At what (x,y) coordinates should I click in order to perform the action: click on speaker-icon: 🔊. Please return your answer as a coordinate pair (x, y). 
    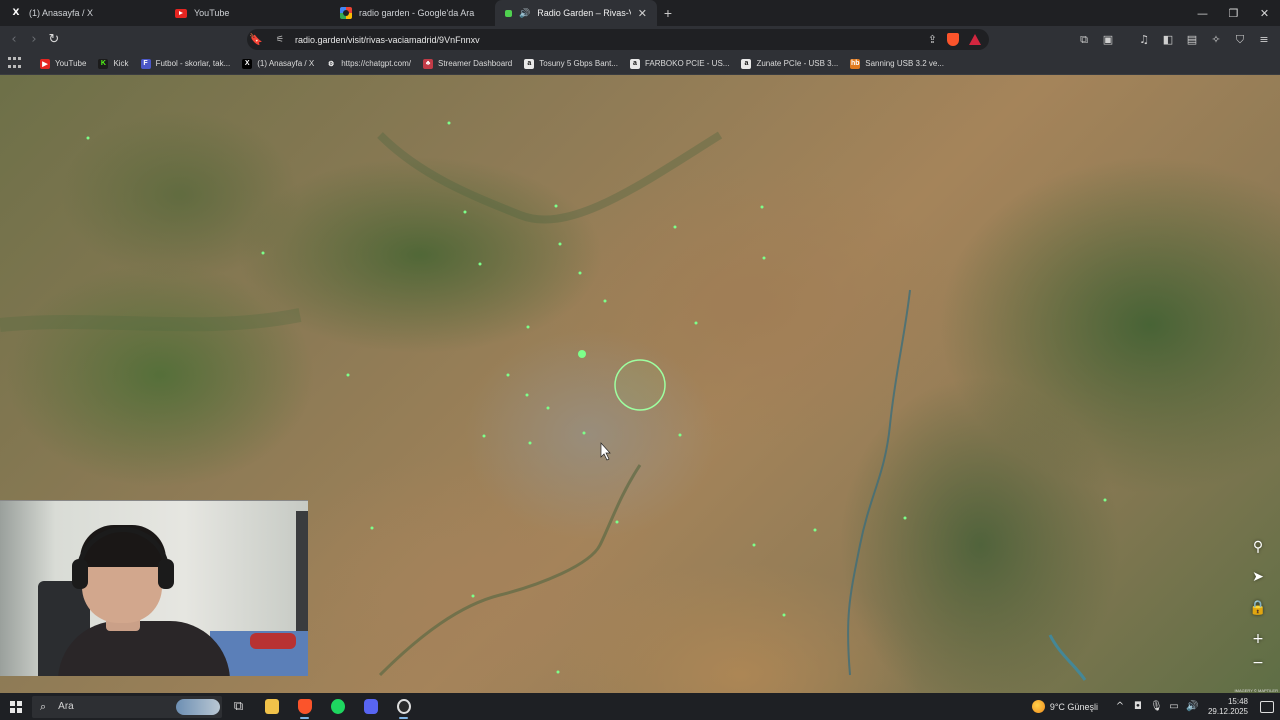
    Looking at the image, I should click on (524, 13).